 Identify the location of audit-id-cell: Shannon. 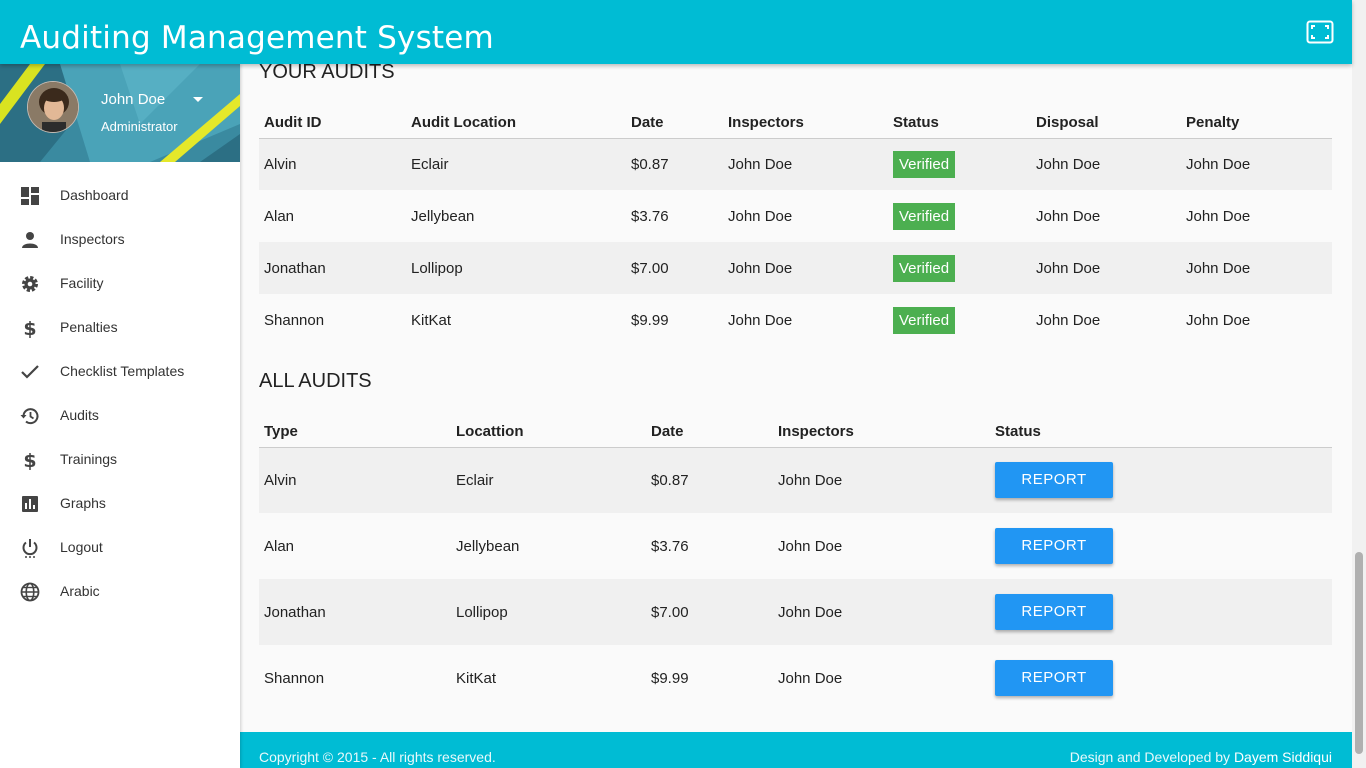
(294, 320).